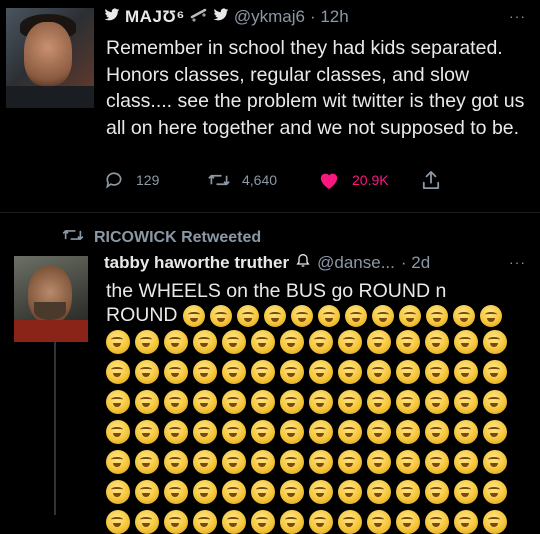  Describe the element at coordinates (329, 17) in the screenshot. I see `tweet-time: · 12h` at that location.